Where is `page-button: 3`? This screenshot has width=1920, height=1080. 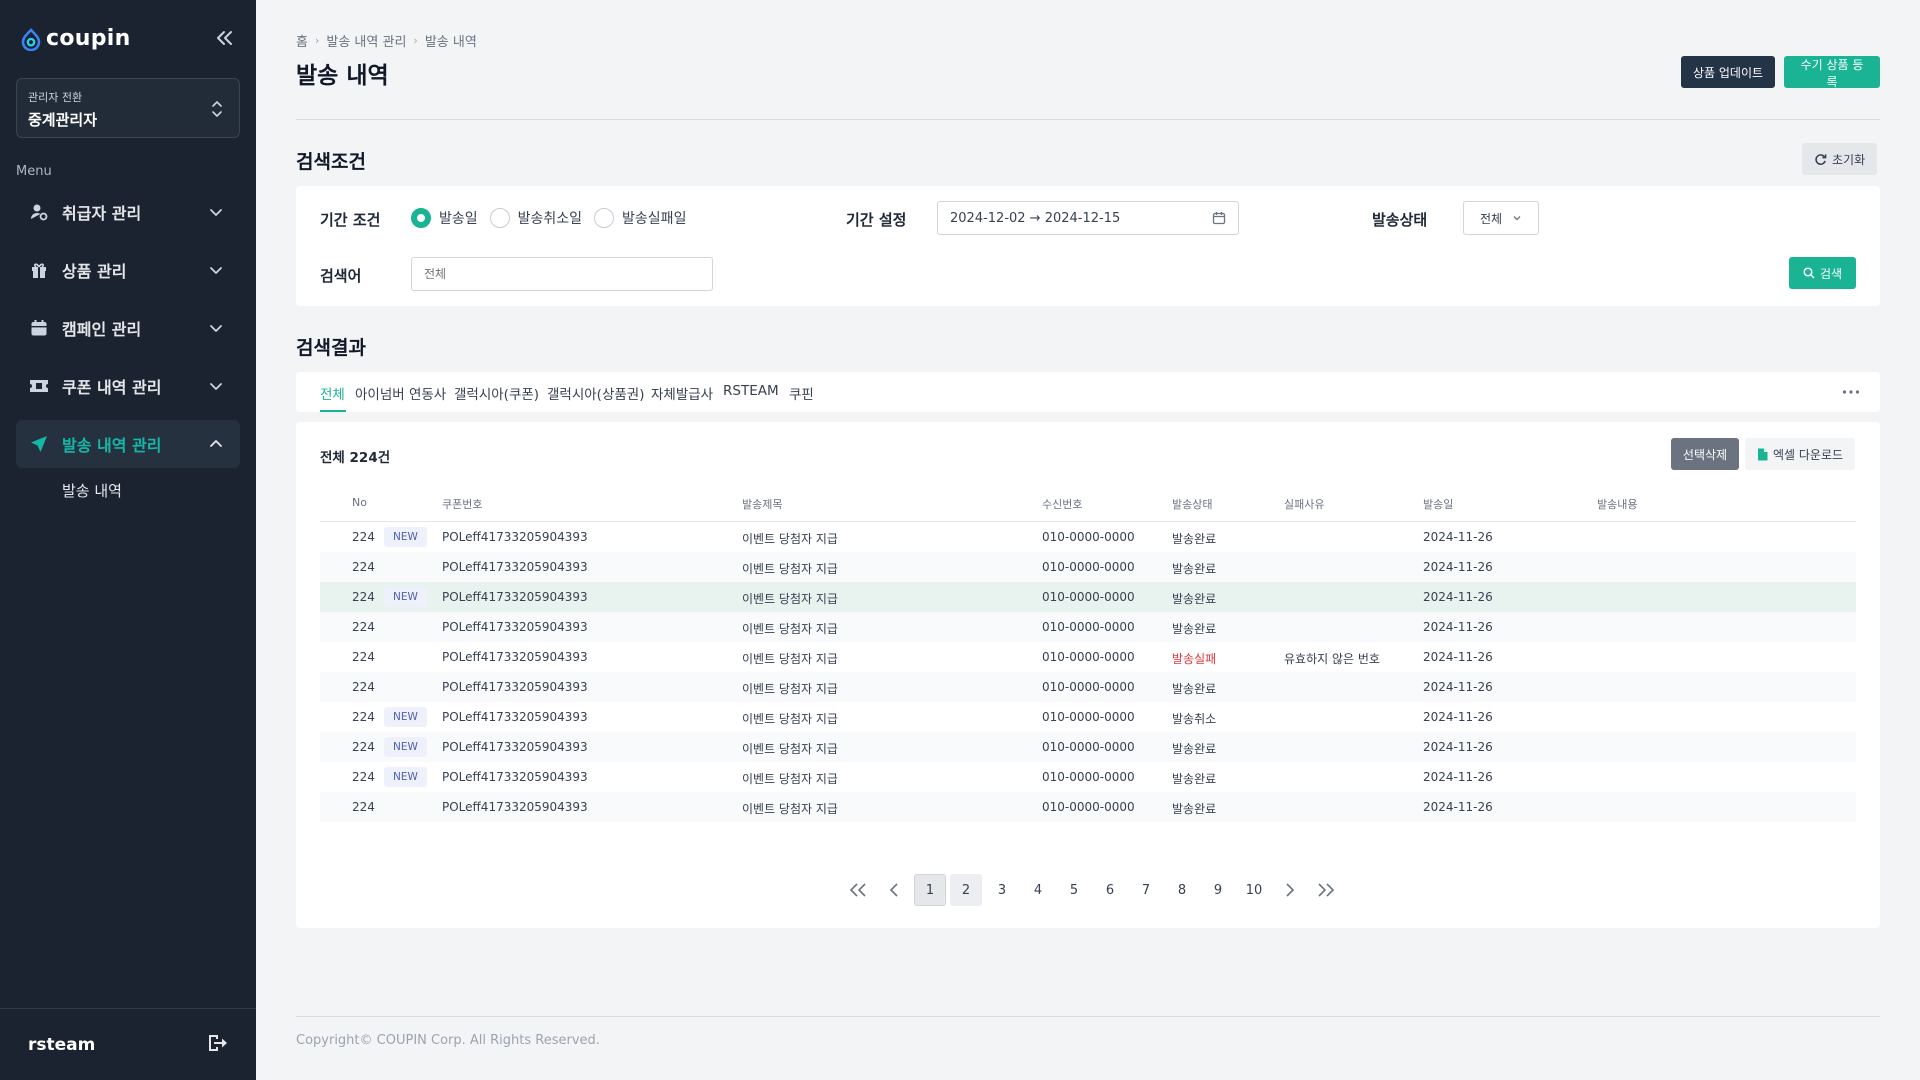 page-button: 3 is located at coordinates (1002, 890).